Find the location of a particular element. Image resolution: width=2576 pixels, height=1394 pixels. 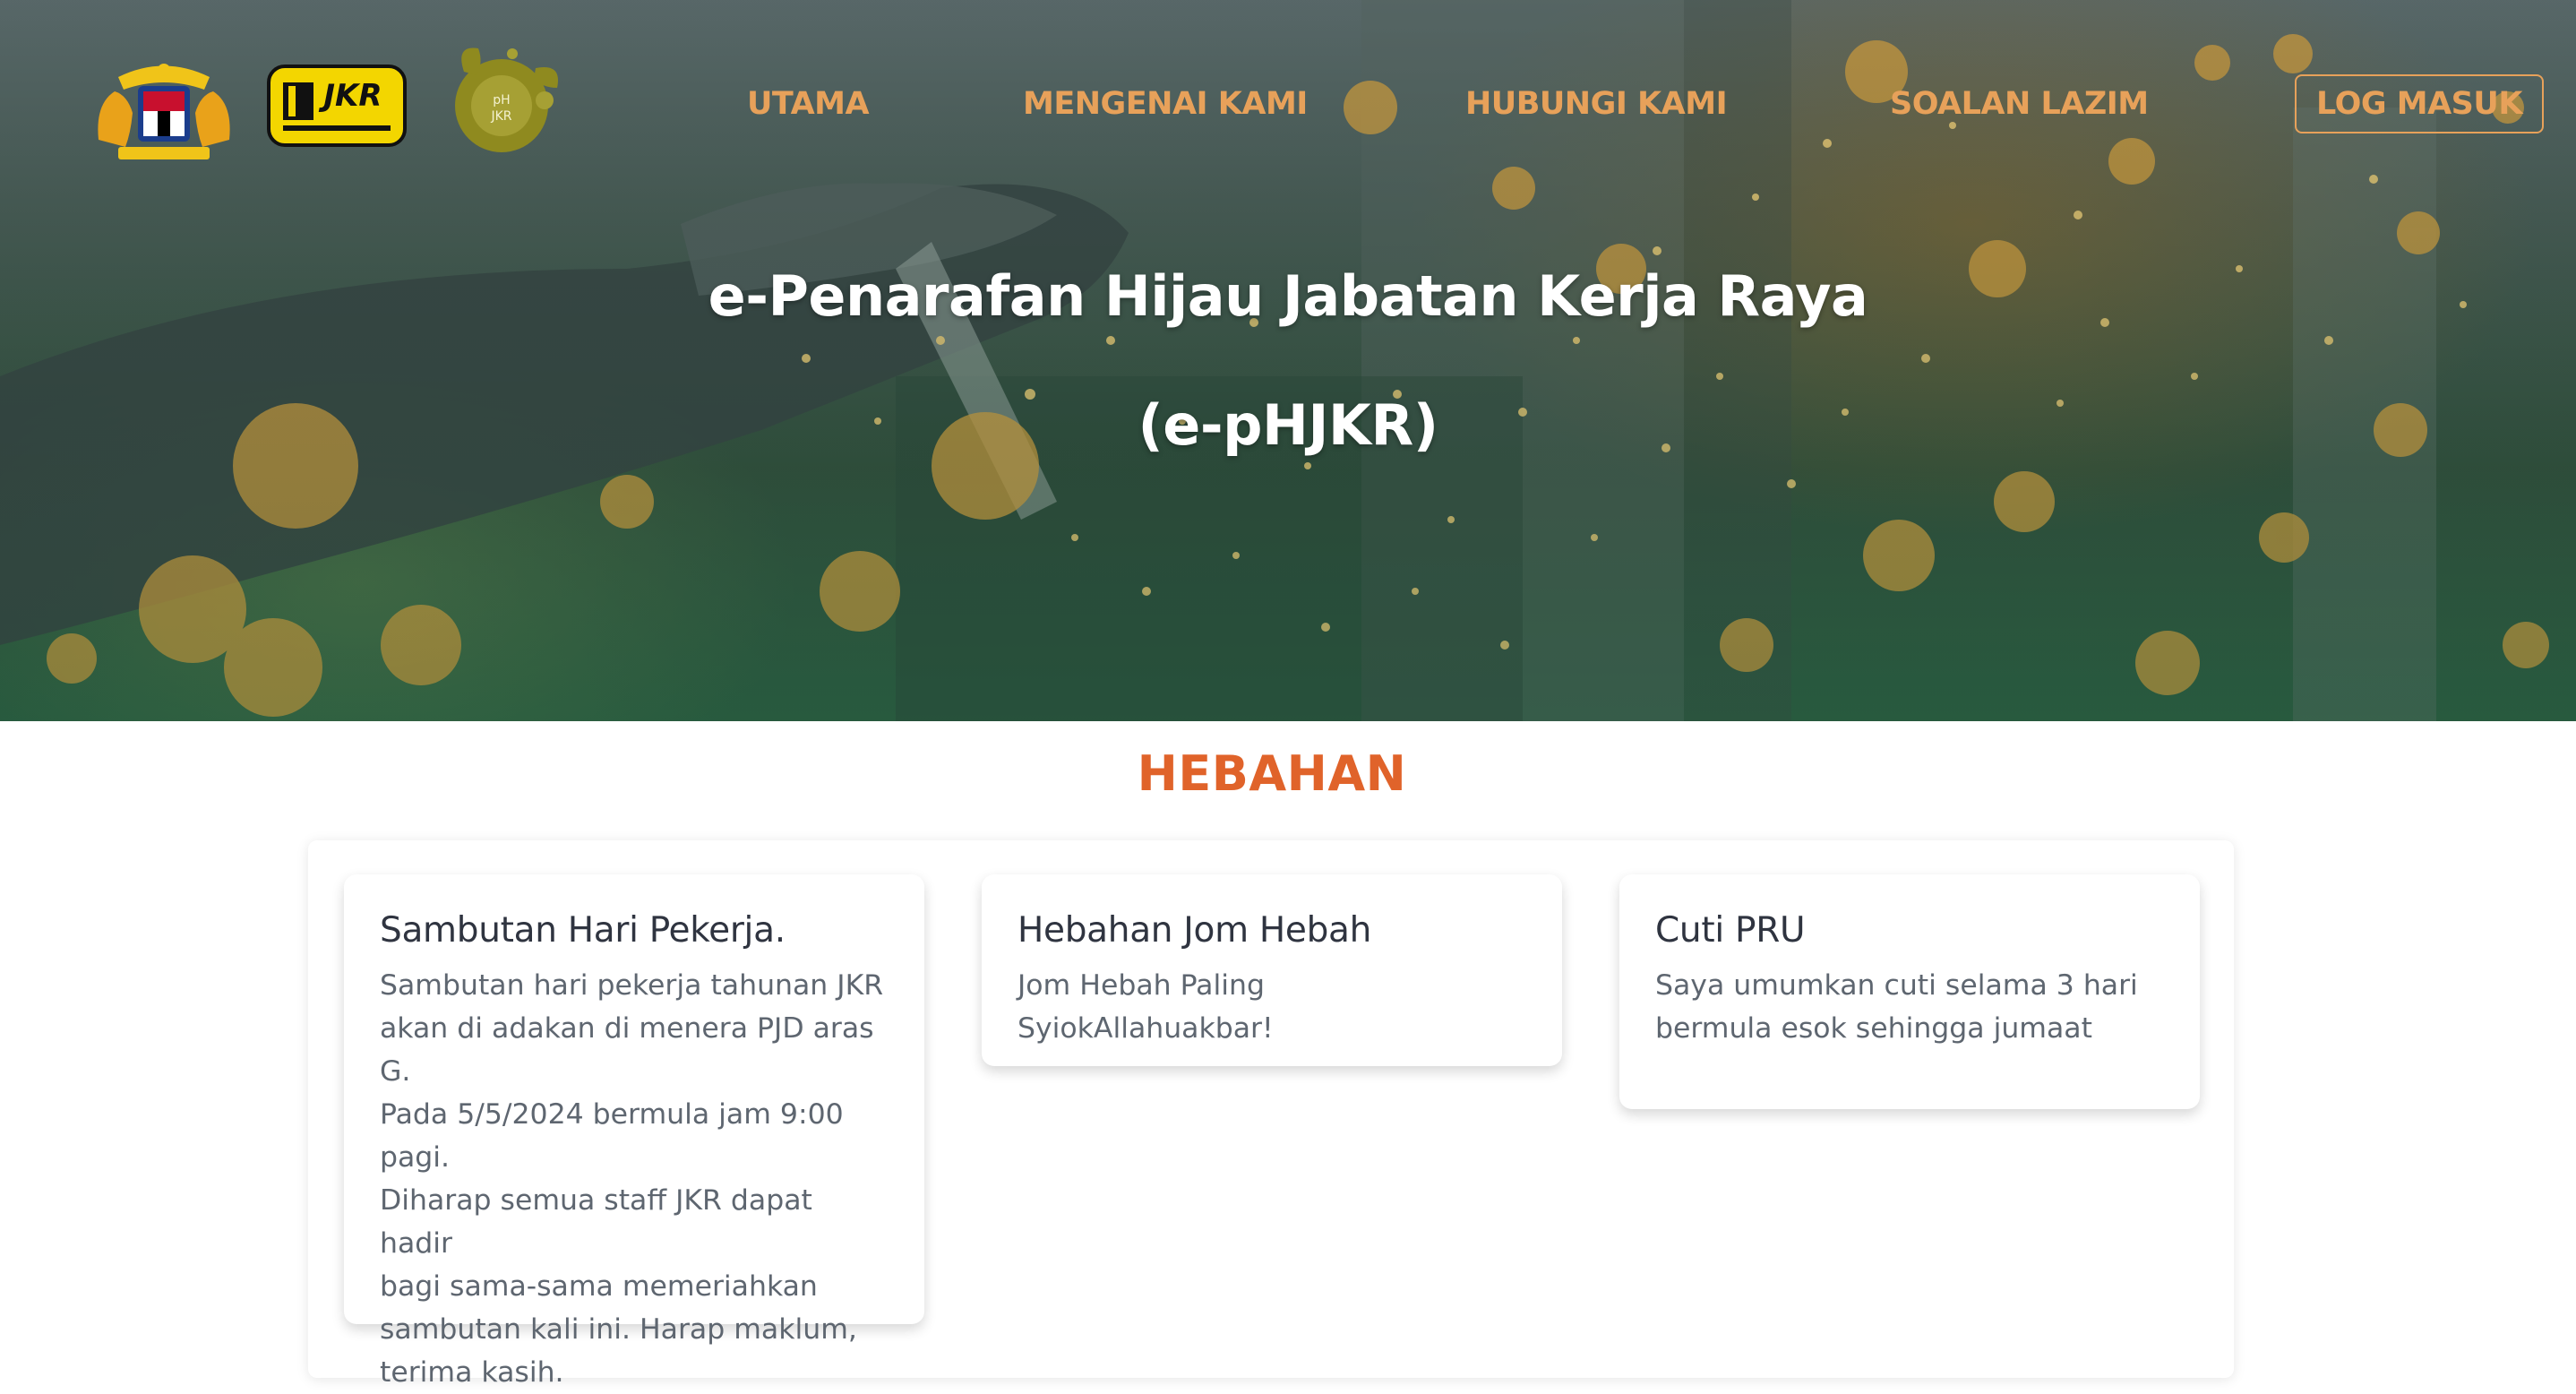

card-body-line: bagi sama-sama memeriahkan is located at coordinates (599, 1286).